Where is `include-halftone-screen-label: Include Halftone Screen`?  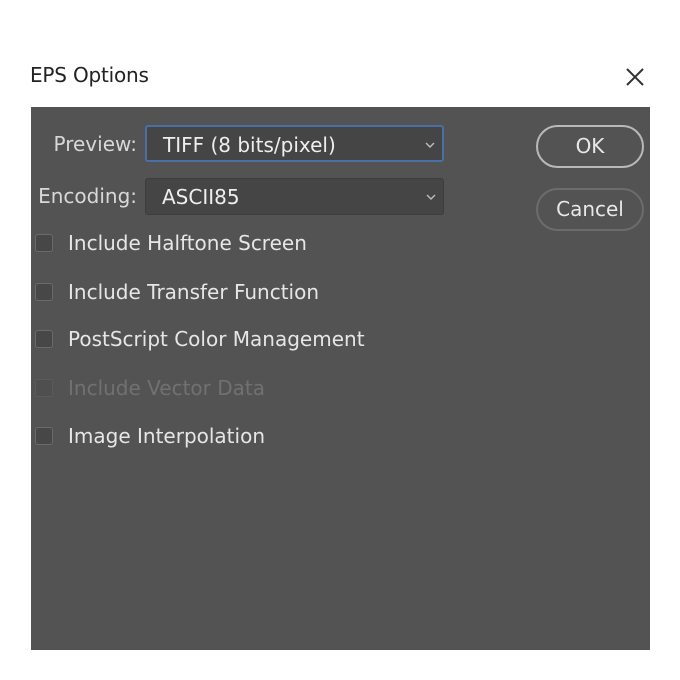
include-halftone-screen-label: Include Halftone Screen is located at coordinates (187, 243).